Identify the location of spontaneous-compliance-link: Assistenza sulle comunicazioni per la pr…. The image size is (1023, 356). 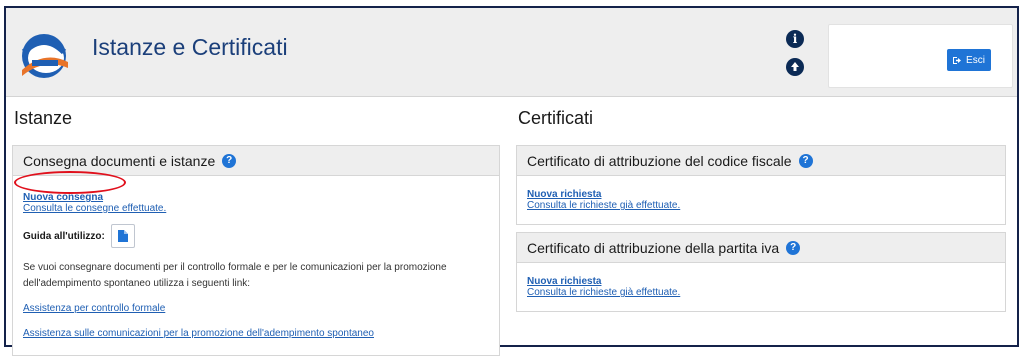
(256, 333).